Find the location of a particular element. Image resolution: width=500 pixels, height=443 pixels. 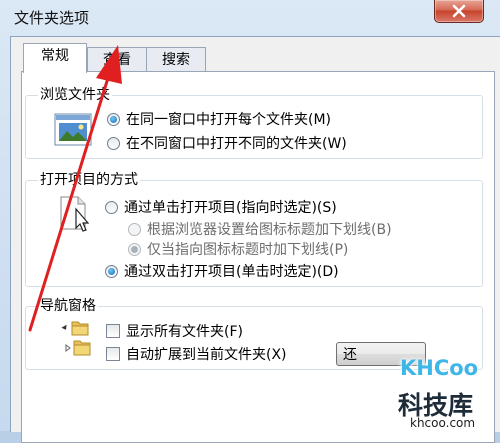

radio-open-new-window: 在不同窗口中打开不同的文件夹(W) is located at coordinates (227, 143).